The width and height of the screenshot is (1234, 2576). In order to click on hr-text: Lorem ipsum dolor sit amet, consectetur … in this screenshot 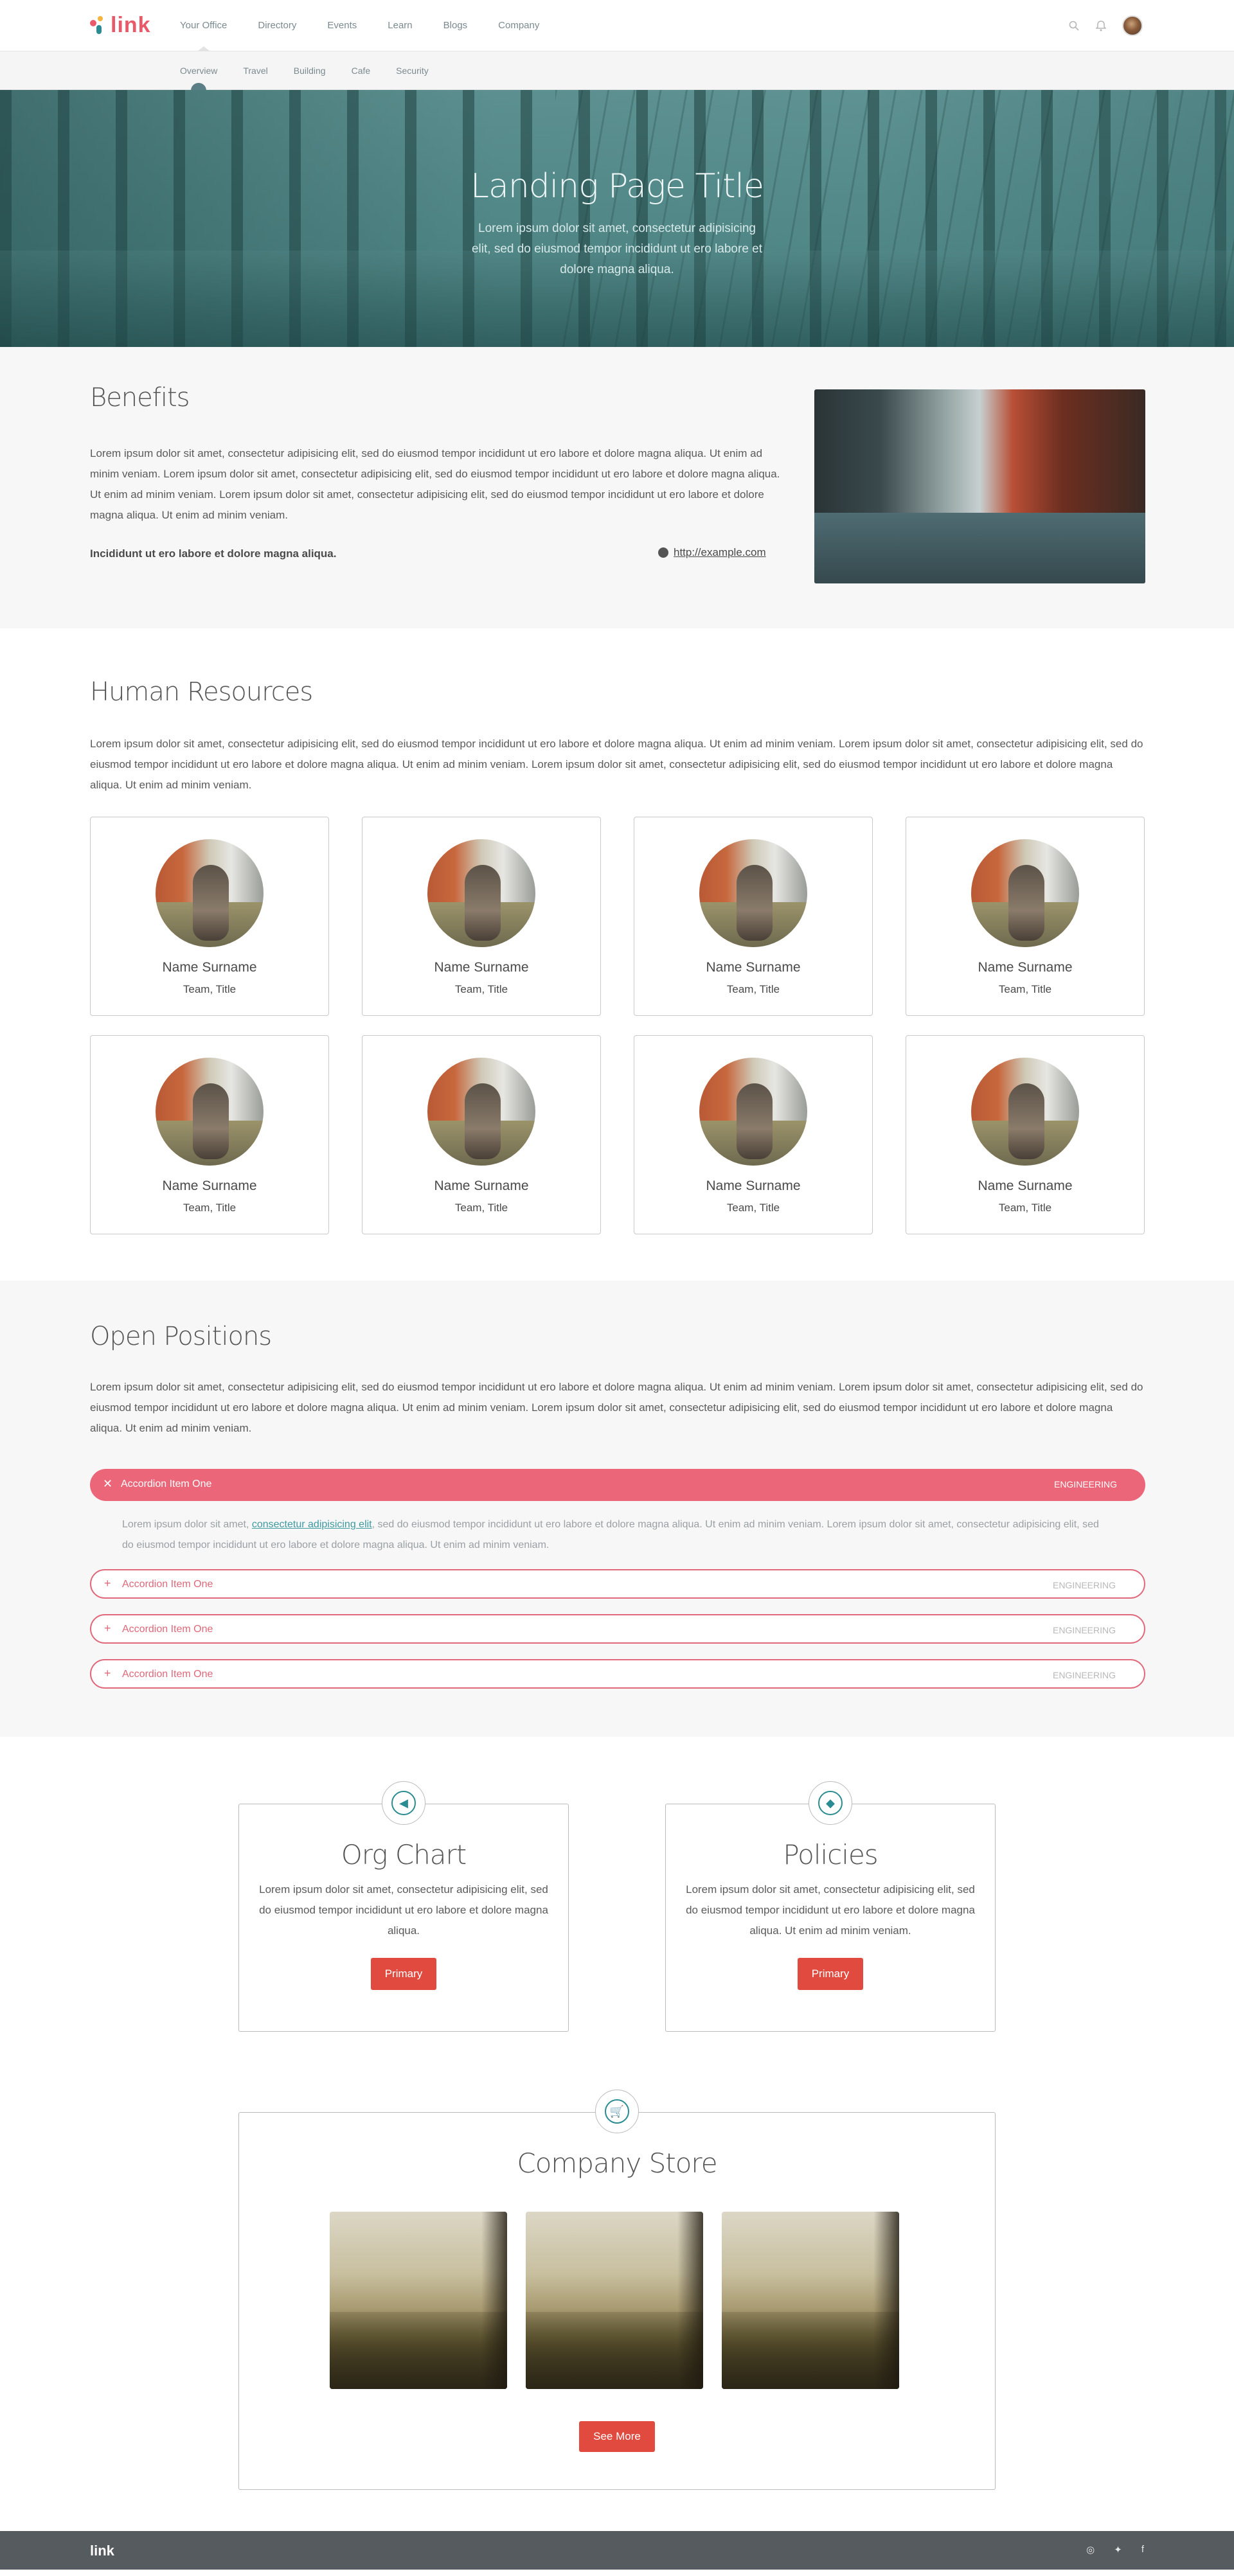, I will do `click(616, 765)`.